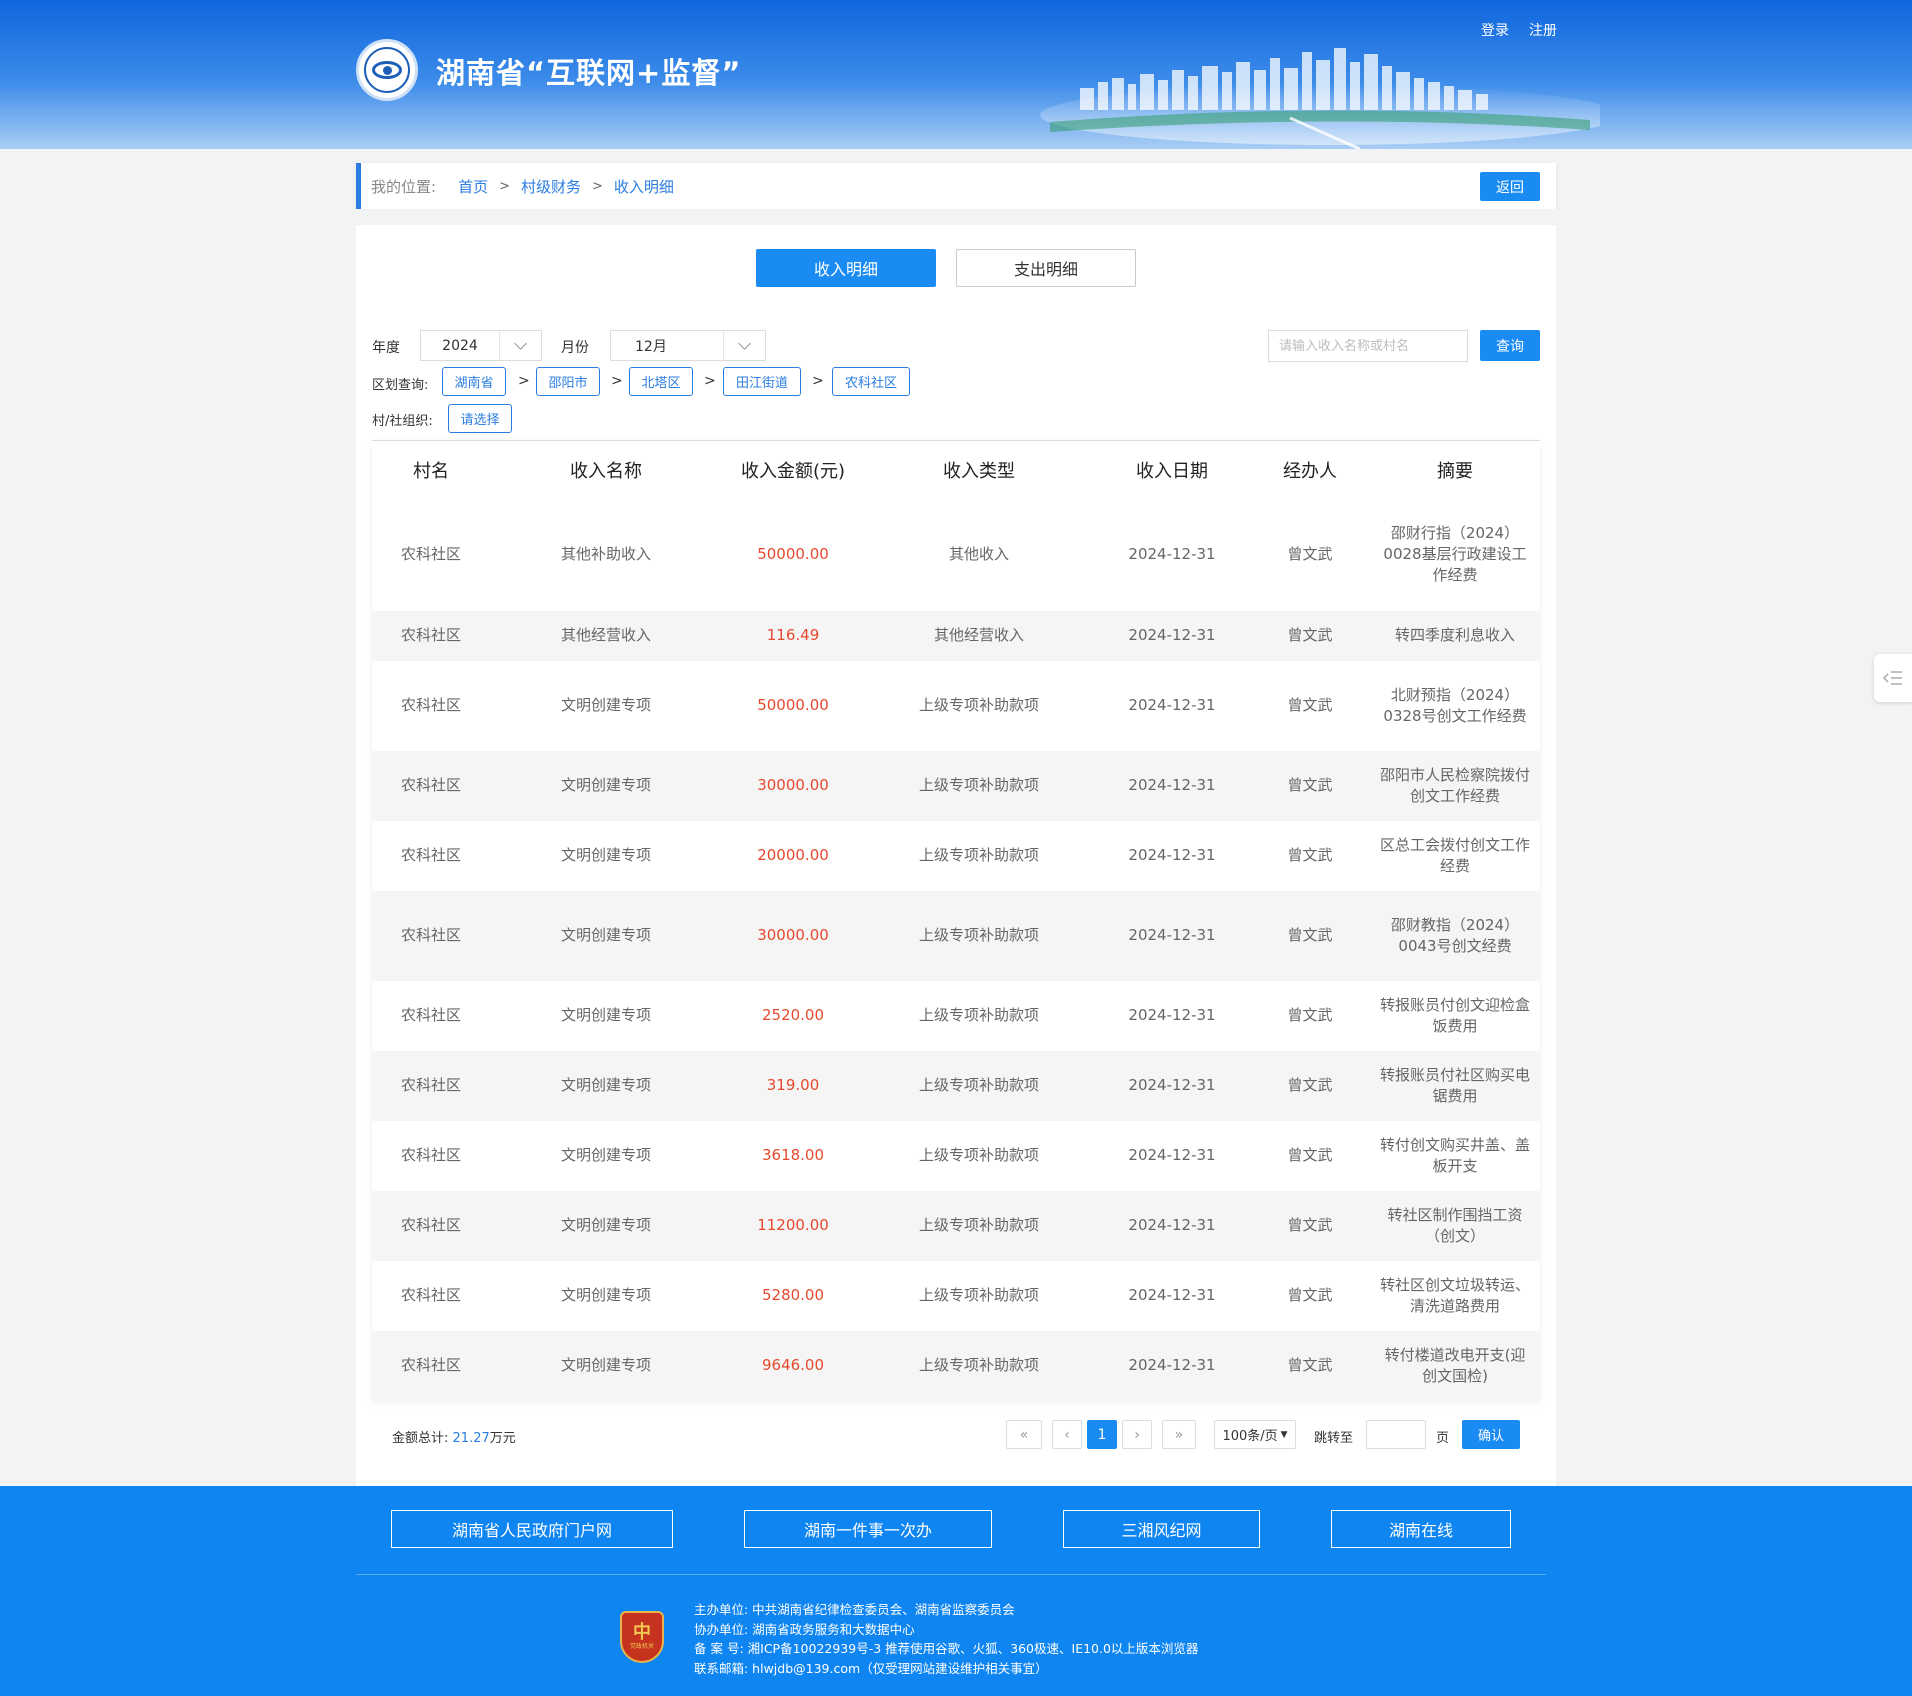 The image size is (1912, 1696). Describe the element at coordinates (387, 70) in the screenshot. I see `site-logo` at that location.